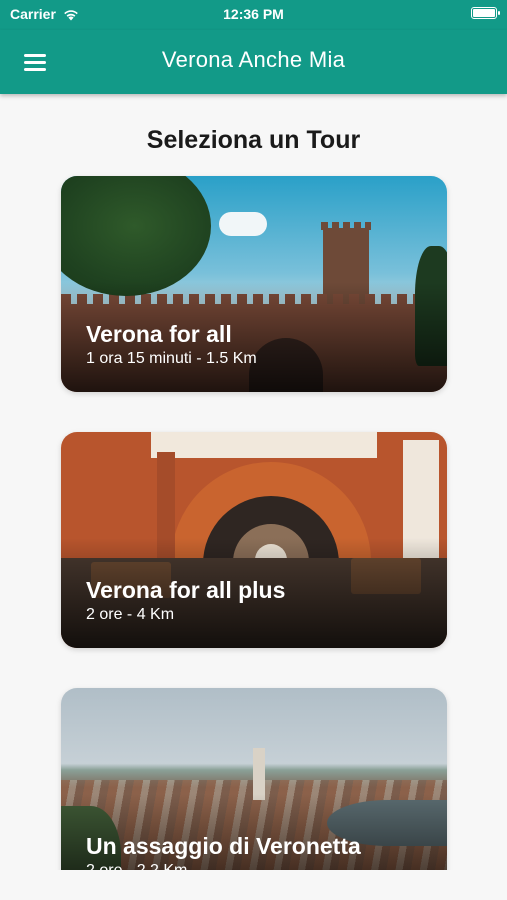 Image resolution: width=507 pixels, height=900 pixels. I want to click on app-title: Verona Anche Mia, so click(253, 59).